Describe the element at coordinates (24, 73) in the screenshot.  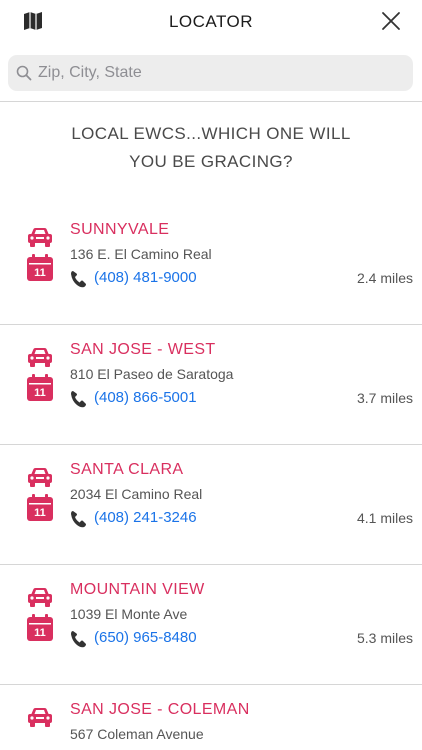
I see `search-icon` at that location.